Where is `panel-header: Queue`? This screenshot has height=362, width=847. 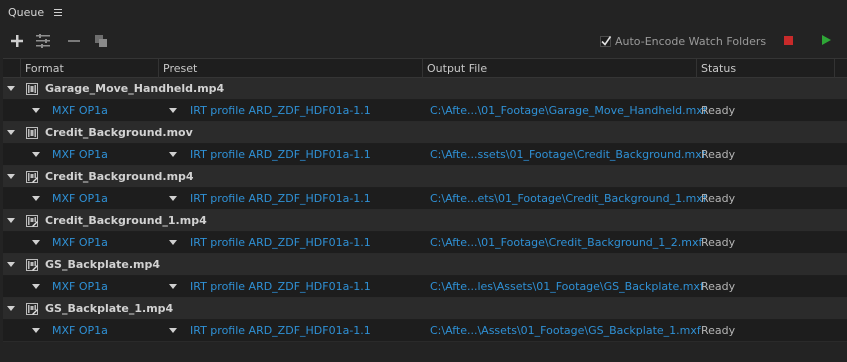 panel-header: Queue is located at coordinates (423, 12).